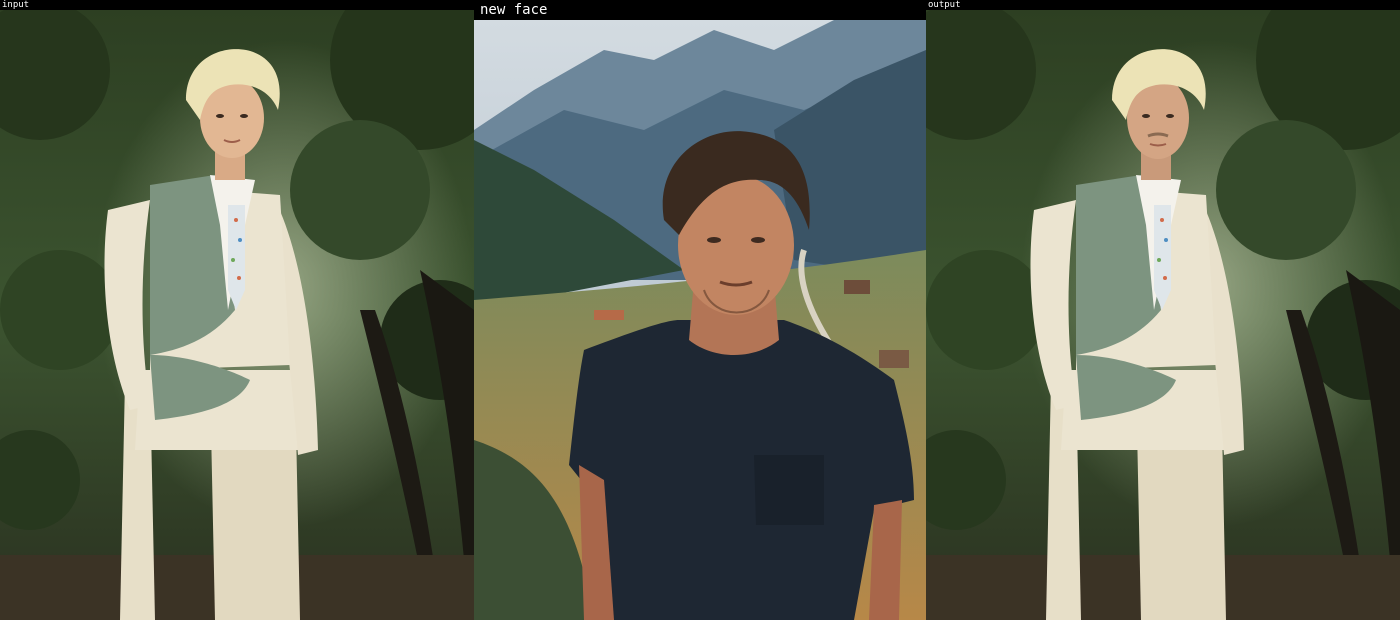 The image size is (1400, 620). I want to click on output-panel-label: output, so click(1163, 5).